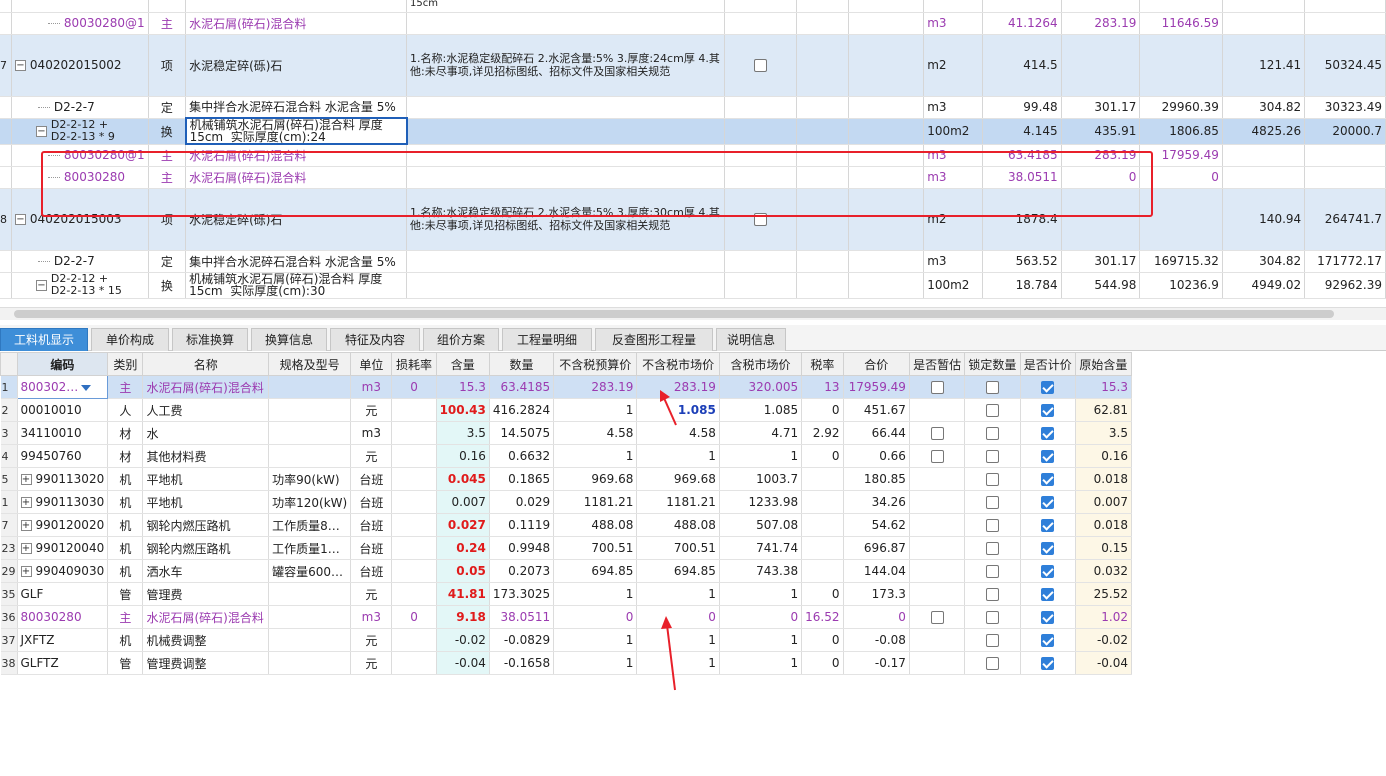 Image resolution: width=1386 pixels, height=776 pixels. I want to click on material-spec: 功率120(kW), so click(310, 502).